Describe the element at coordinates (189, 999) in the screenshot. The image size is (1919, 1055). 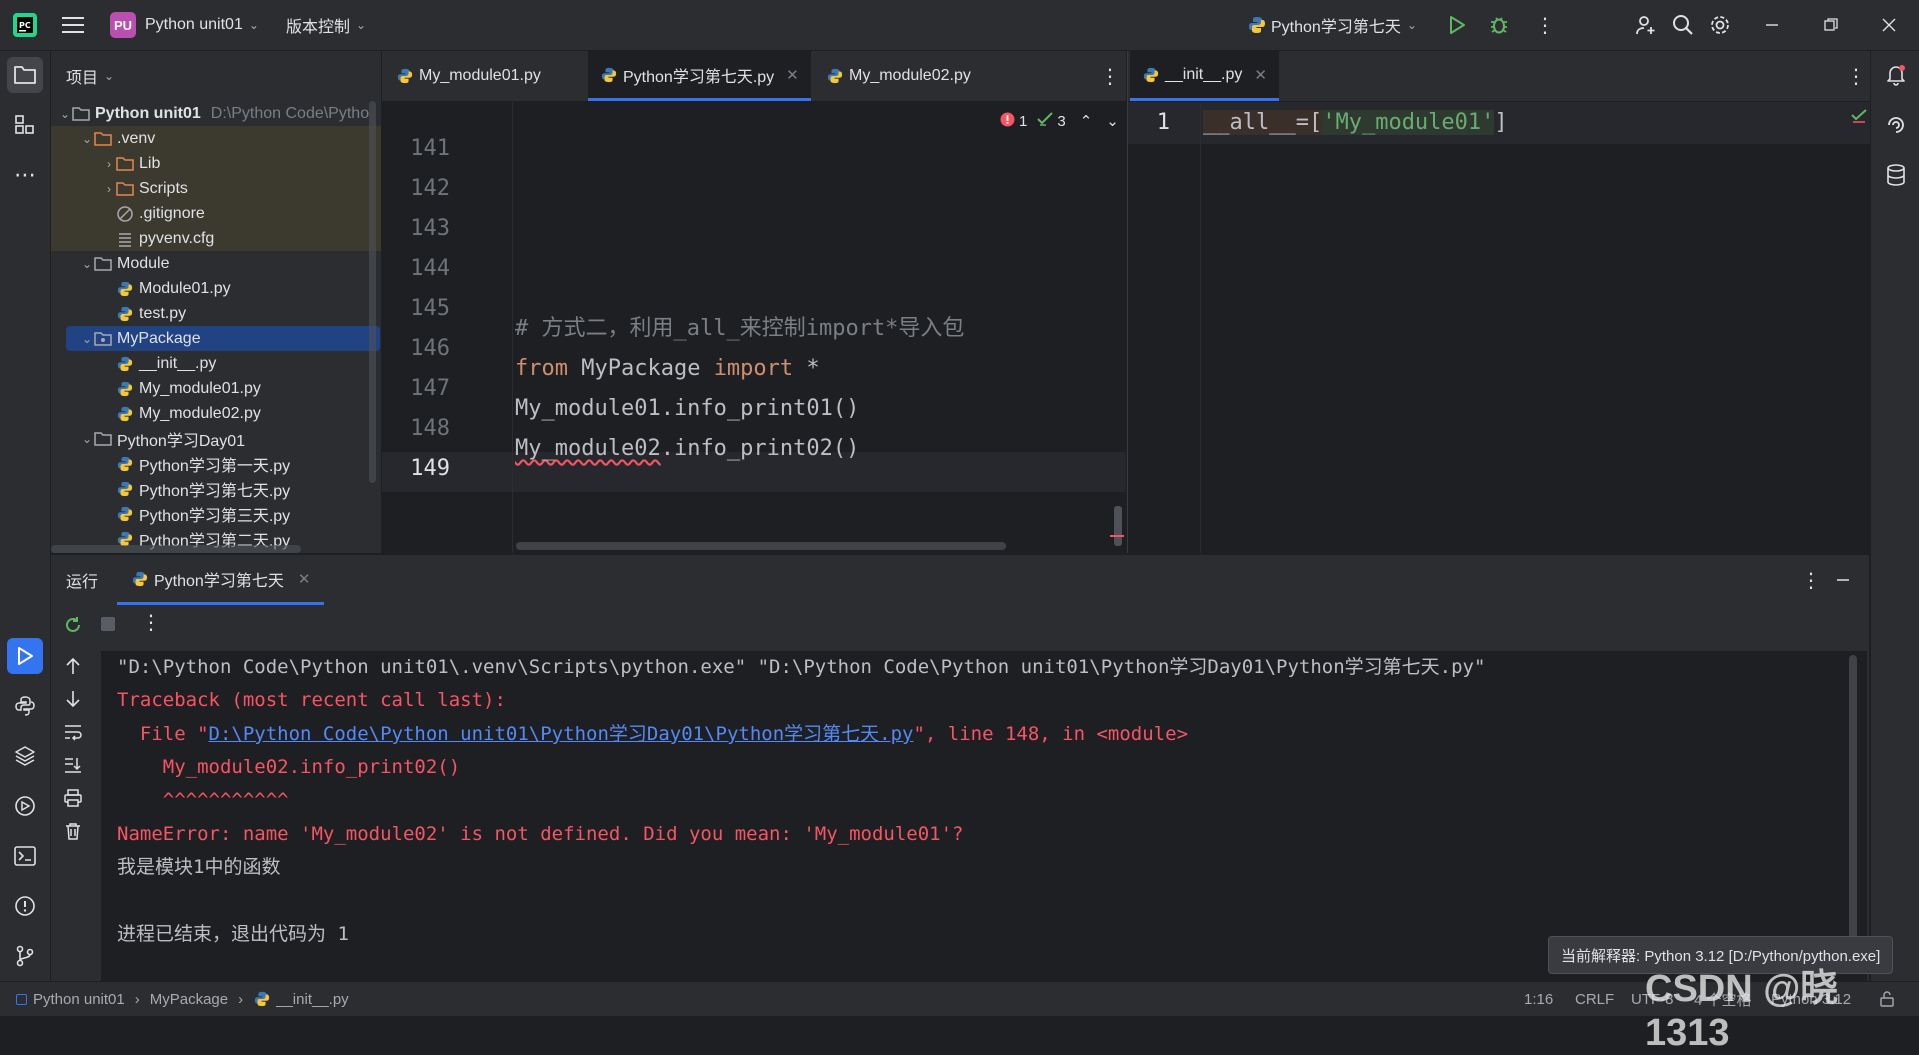
I see `breadcrumb-package: MyPackage` at that location.